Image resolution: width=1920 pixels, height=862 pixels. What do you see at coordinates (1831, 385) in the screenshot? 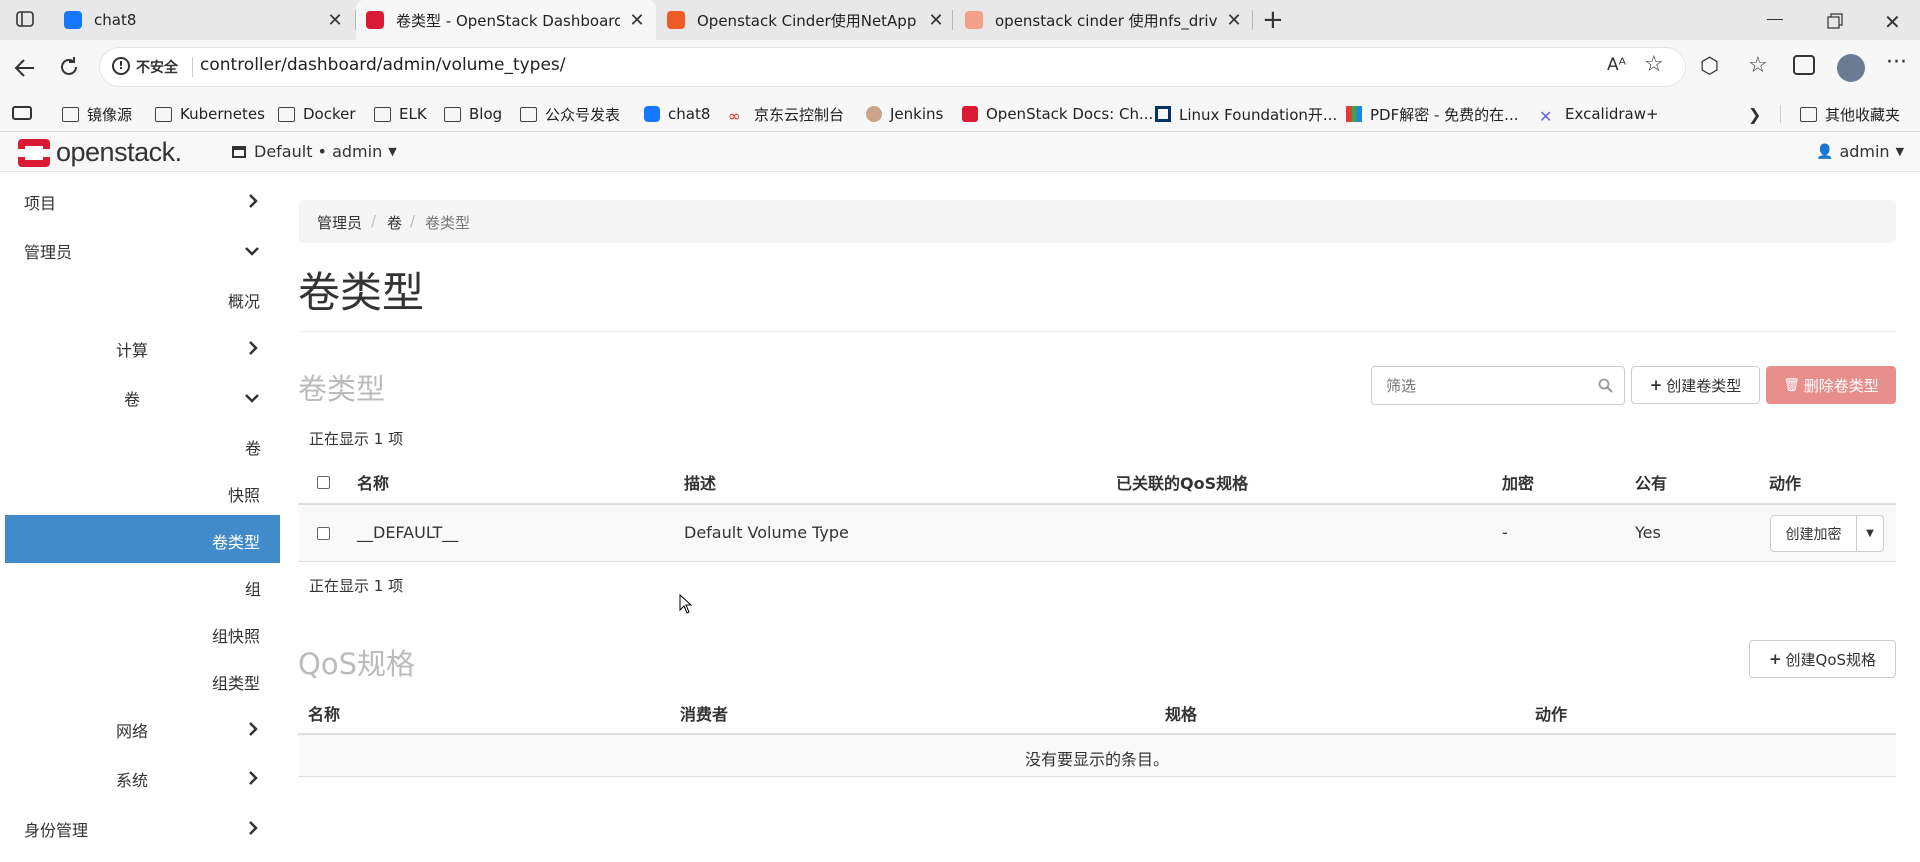
I see `delete-volume-type-button: 🗑 删除卷类型` at bounding box center [1831, 385].